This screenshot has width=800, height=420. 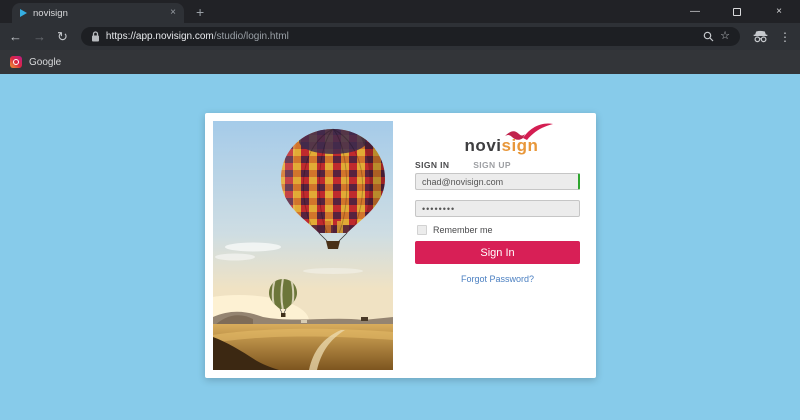 I want to click on bookmarks-bar: Google, so click(x=400, y=62).